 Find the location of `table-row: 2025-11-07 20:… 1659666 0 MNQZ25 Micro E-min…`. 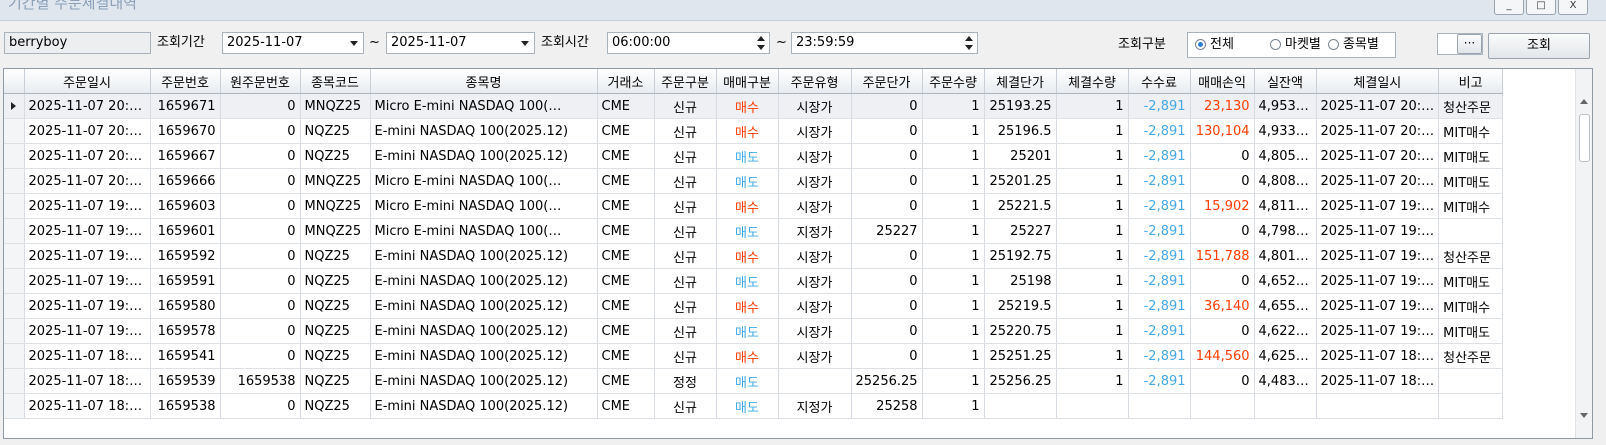

table-row: 2025-11-07 20:… 1659666 0 MNQZ25 Micro E-min… is located at coordinates (754, 181).